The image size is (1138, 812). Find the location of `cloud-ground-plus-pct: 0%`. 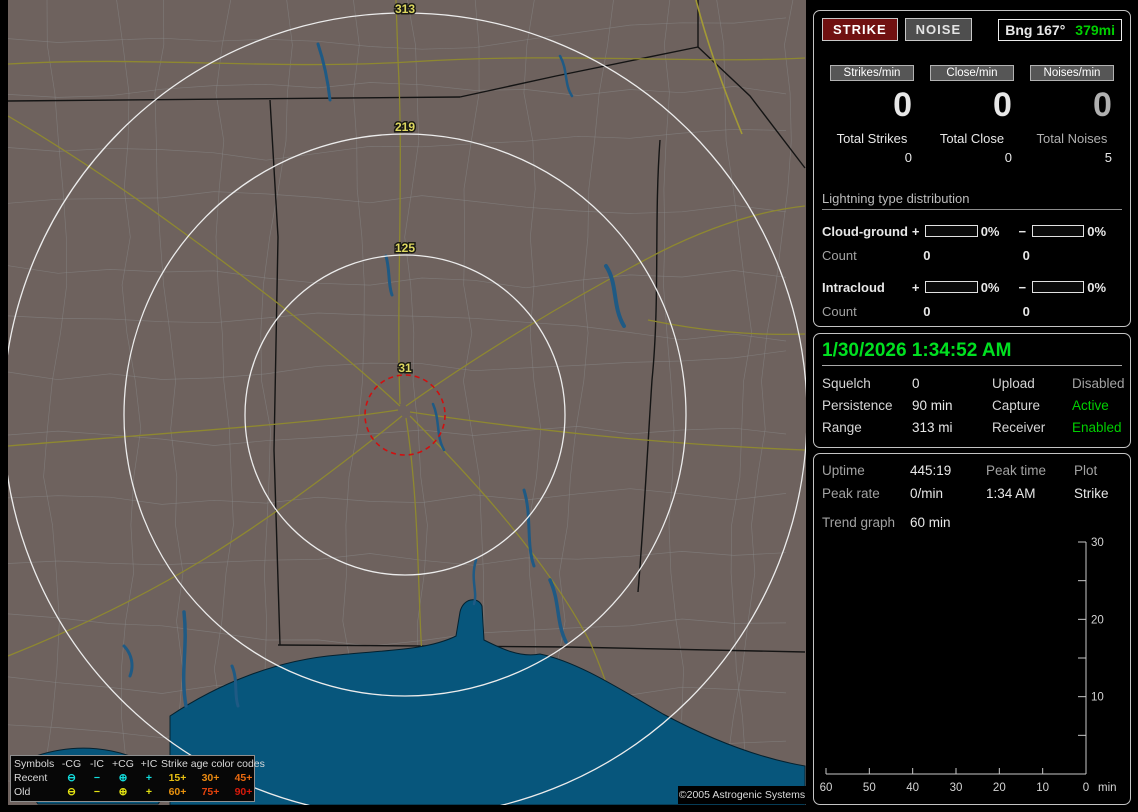

cloud-ground-plus-pct: 0% is located at coordinates (990, 231).